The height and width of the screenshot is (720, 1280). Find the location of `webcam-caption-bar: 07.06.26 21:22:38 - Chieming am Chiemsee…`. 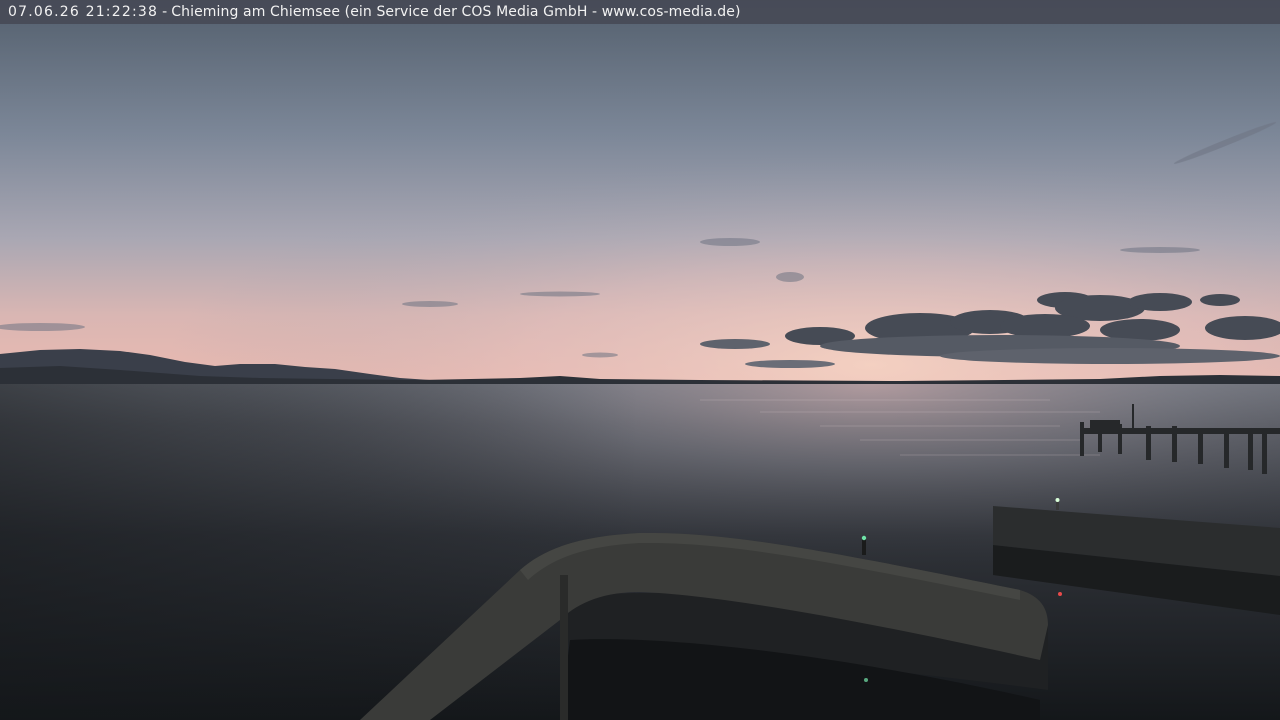

webcam-caption-bar: 07.06.26 21:22:38 - Chieming am Chiemsee… is located at coordinates (640, 12).